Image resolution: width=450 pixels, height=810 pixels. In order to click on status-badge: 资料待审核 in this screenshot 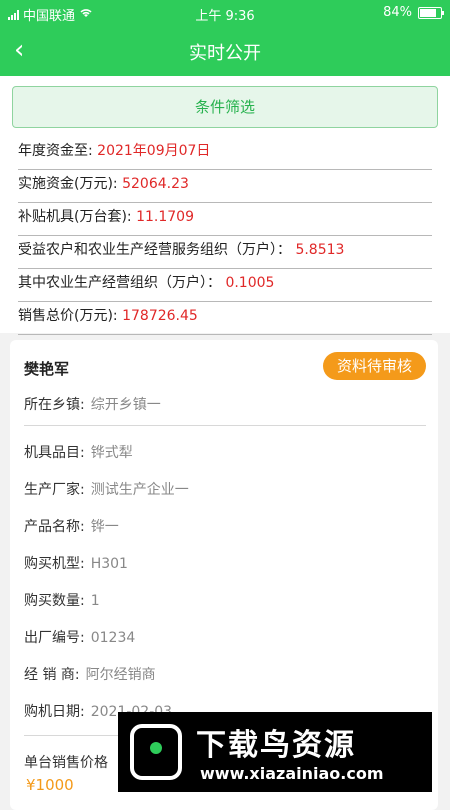, I will do `click(374, 366)`.